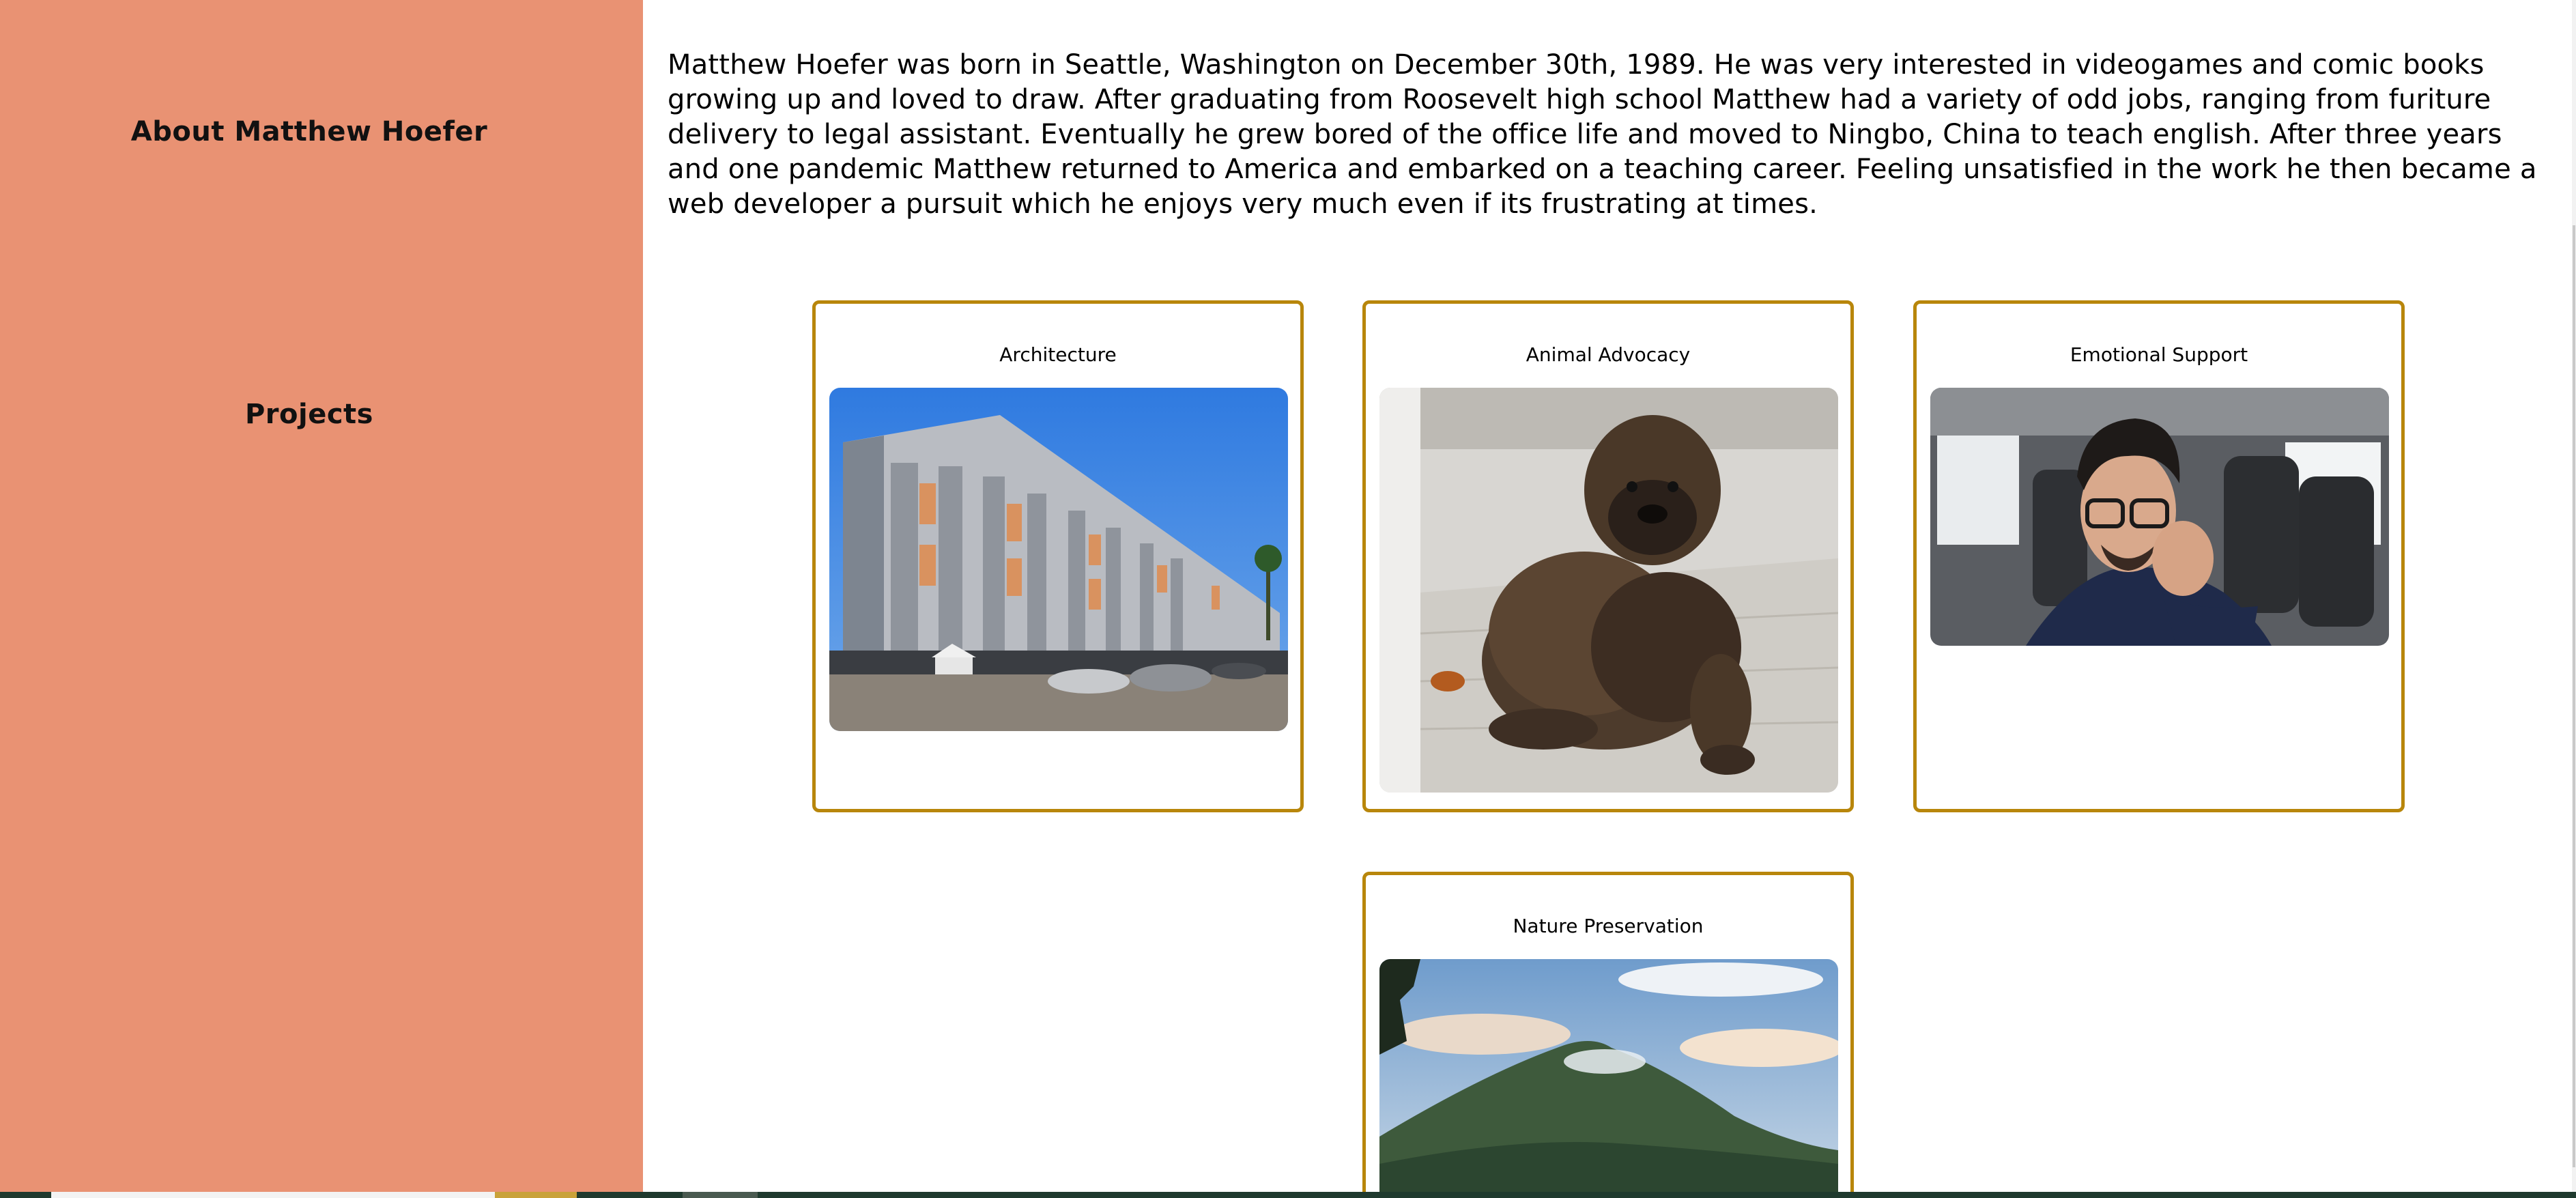 This screenshot has width=2576, height=1198. I want to click on nav-projects-link: Projects, so click(309, 415).